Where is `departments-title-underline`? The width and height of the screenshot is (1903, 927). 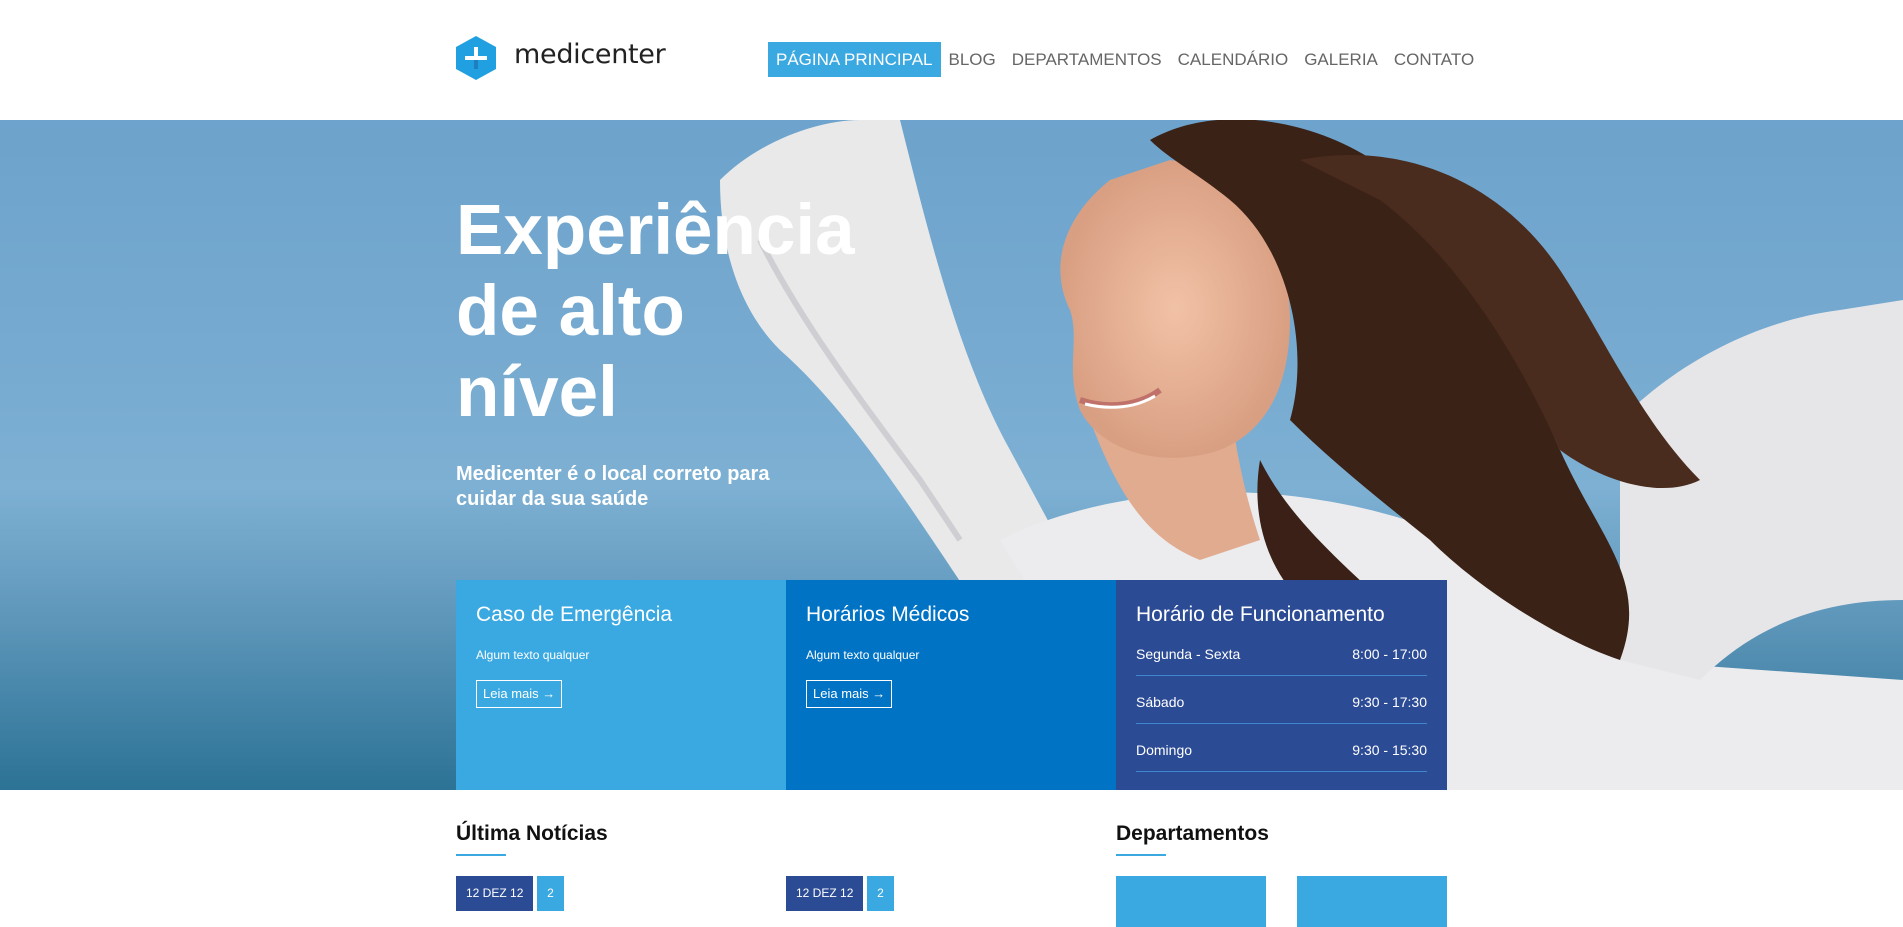 departments-title-underline is located at coordinates (1141, 855).